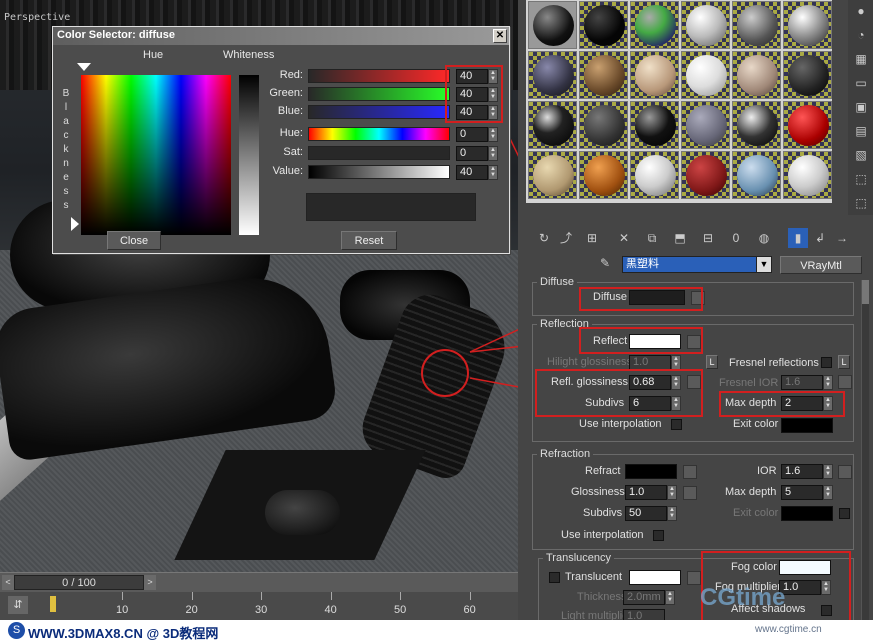 Image resolution: width=873 pixels, height=643 pixels. Describe the element at coordinates (821, 265) in the screenshot. I see `material-type-button: VRayMtl` at that location.